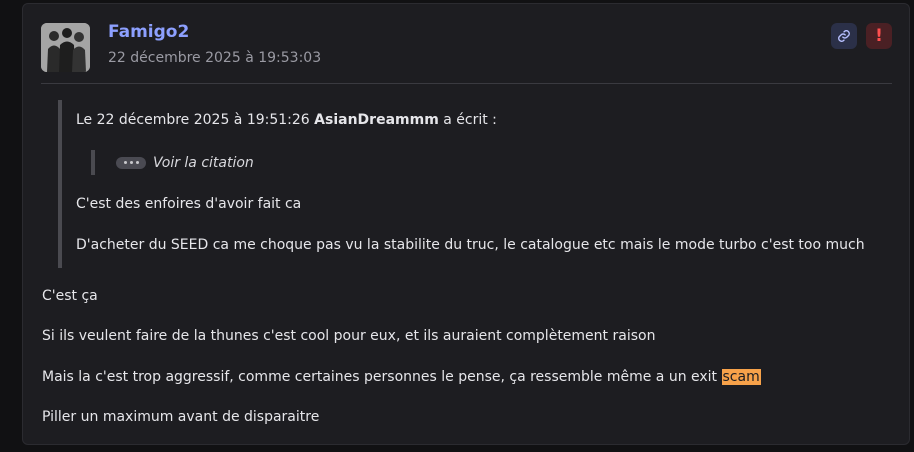 Image resolution: width=914 pixels, height=452 pixels. I want to click on post-date: 22 décembre 2025 à 19:53:03, so click(215, 58).